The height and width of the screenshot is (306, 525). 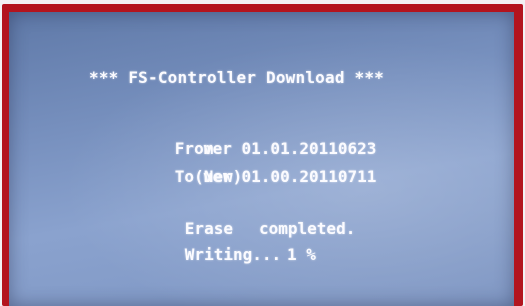 I want to click on download-title: *** FS-Controller Download ***, so click(x=236, y=77).